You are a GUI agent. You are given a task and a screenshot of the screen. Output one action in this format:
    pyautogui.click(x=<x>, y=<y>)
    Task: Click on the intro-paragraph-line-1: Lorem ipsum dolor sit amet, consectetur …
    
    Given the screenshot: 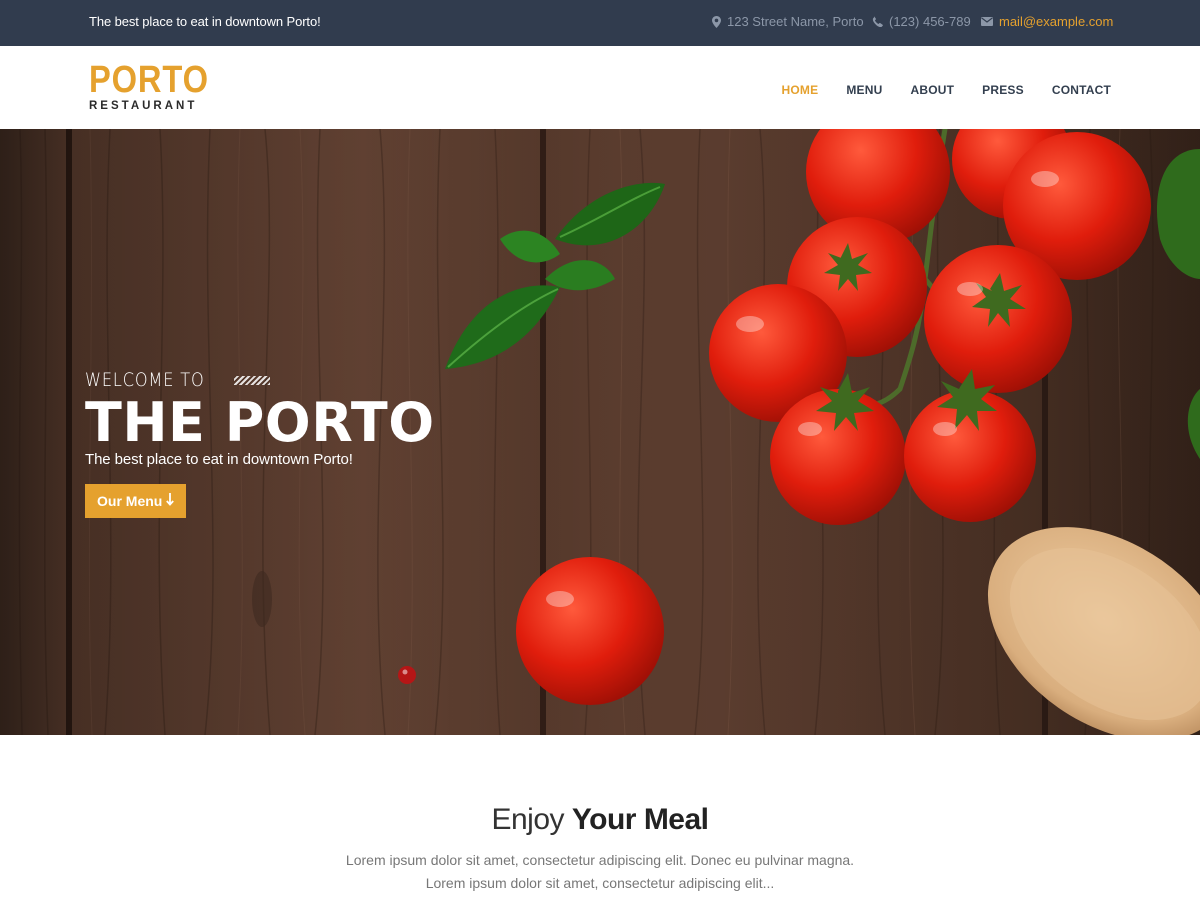 What is the action you would take?
    pyautogui.click(x=600, y=860)
    